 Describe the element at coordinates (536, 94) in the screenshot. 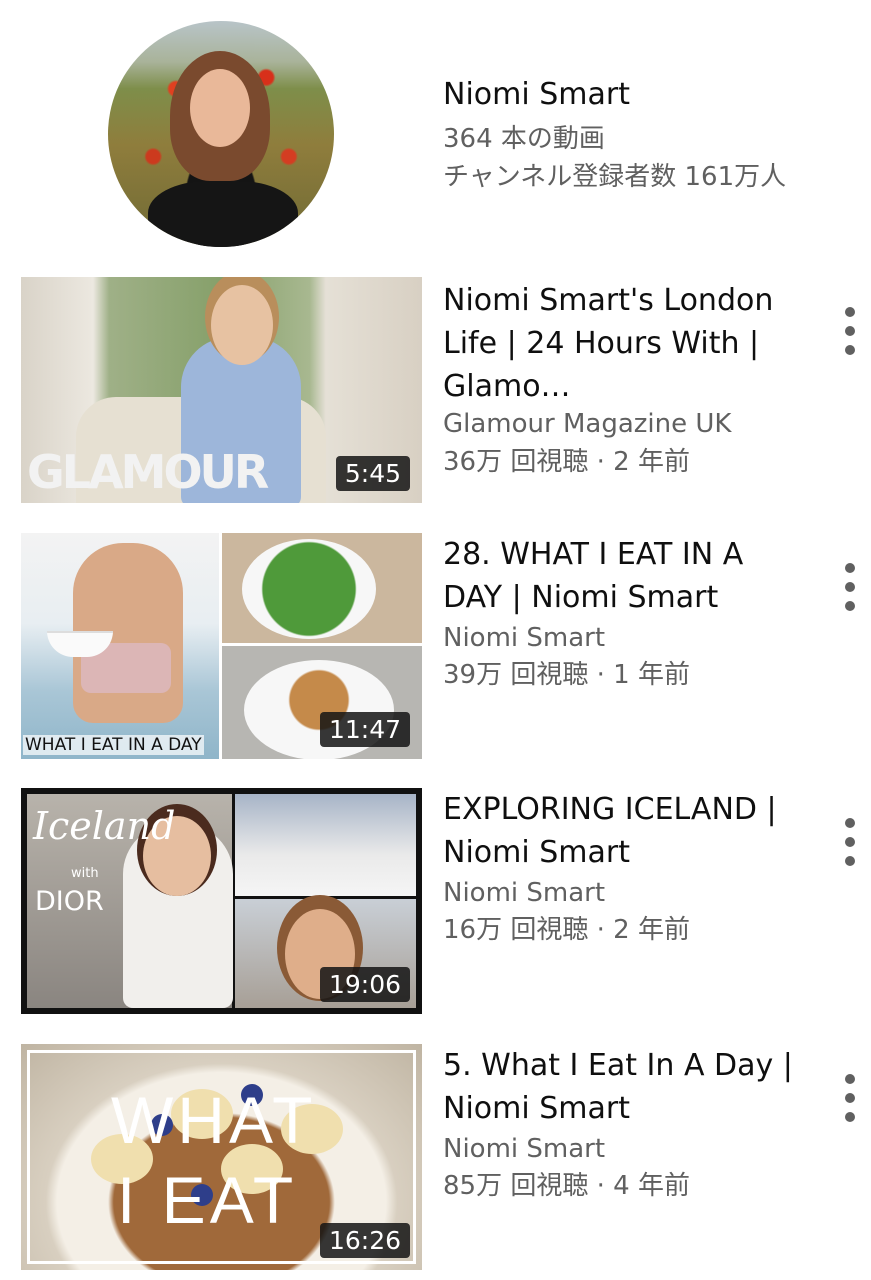

I see `channel-name: Niomi Smart` at that location.